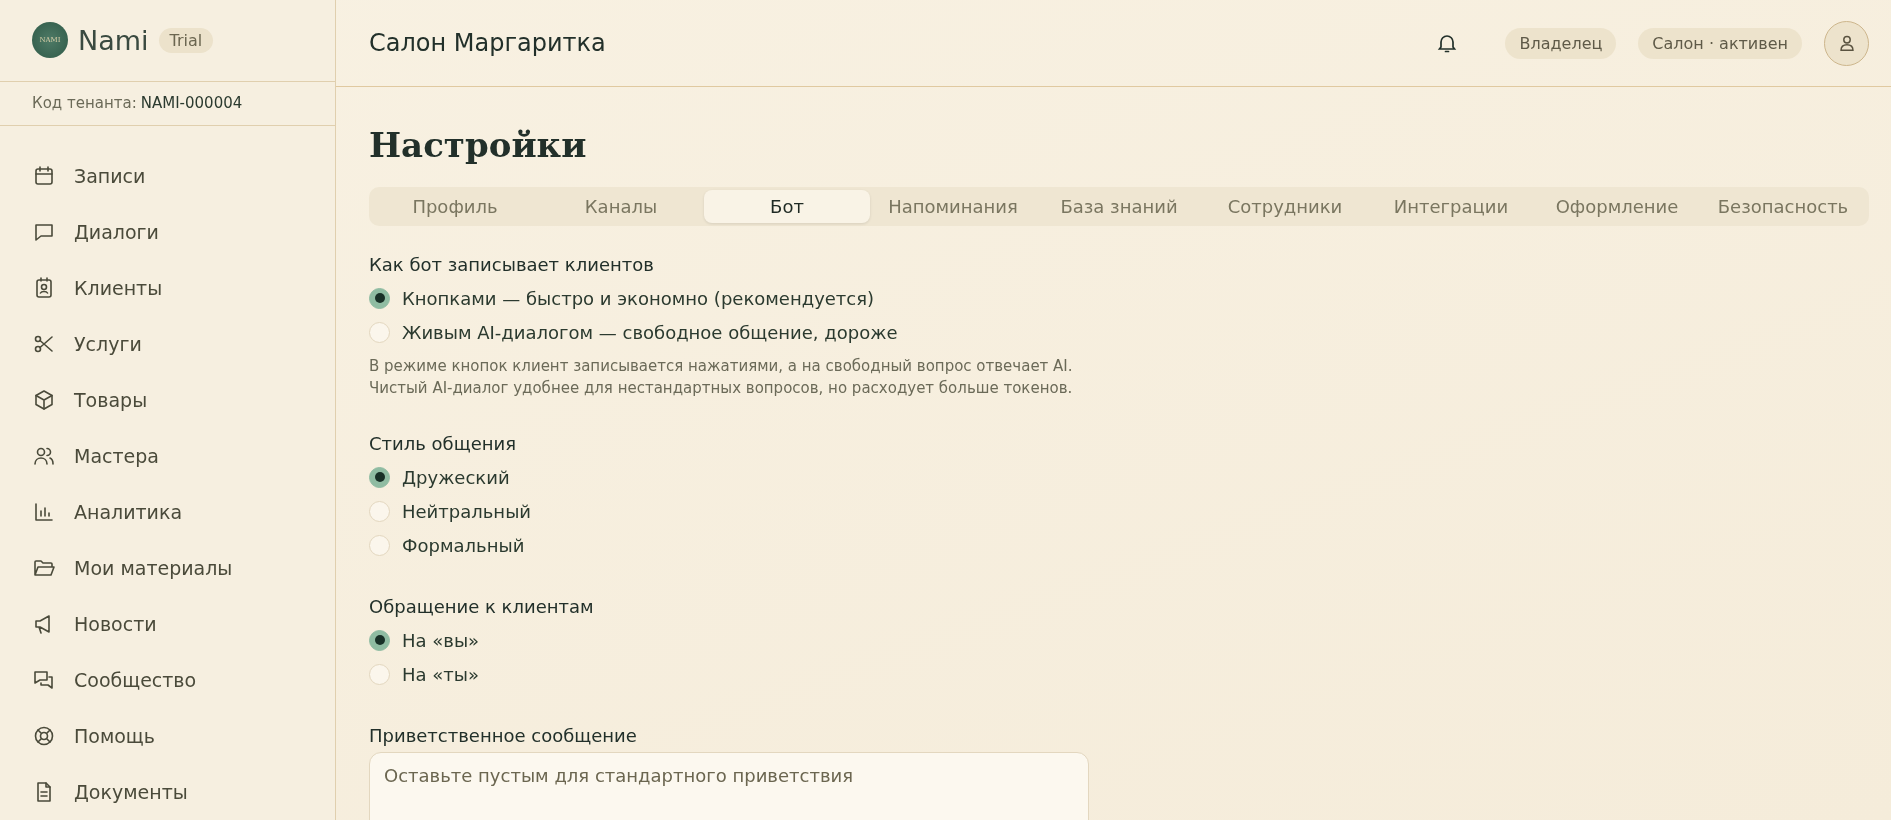 This screenshot has width=1891, height=820. Describe the element at coordinates (478, 145) in the screenshot. I see `page-title: Настройки` at that location.